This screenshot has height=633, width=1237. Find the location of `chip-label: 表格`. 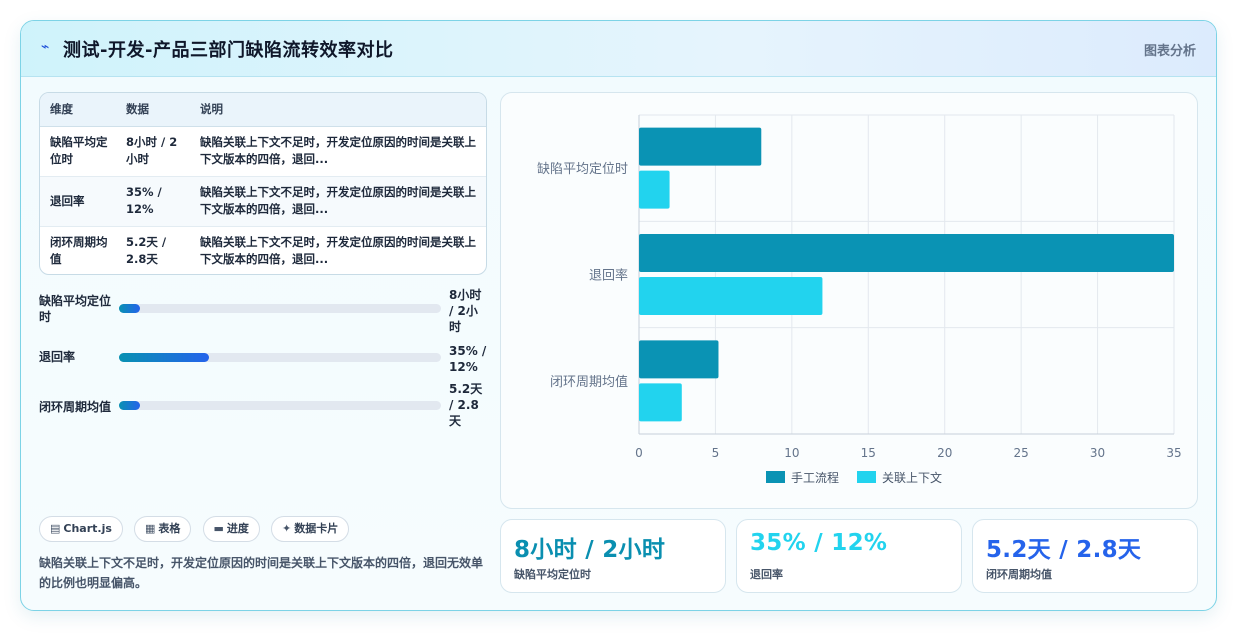

chip-label: 表格 is located at coordinates (169, 528).